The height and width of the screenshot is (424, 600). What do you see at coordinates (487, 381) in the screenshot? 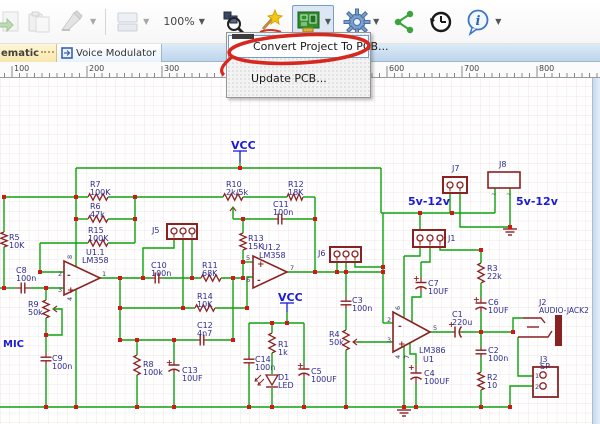
I see `component-R2: R210` at bounding box center [487, 381].